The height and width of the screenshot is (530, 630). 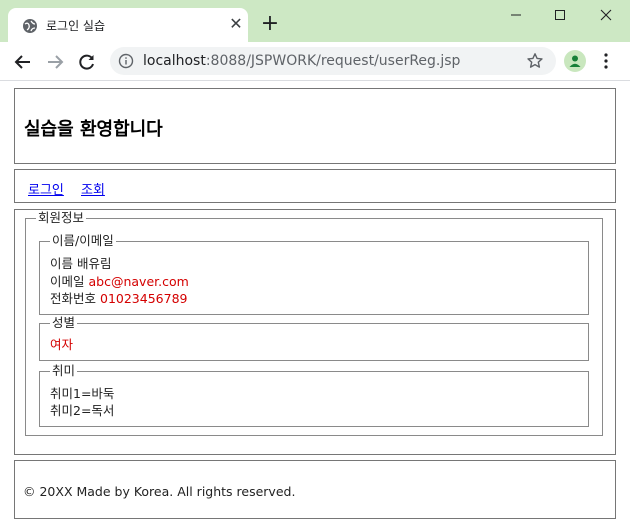 I want to click on bookmark-star-icon, so click(x=535, y=61).